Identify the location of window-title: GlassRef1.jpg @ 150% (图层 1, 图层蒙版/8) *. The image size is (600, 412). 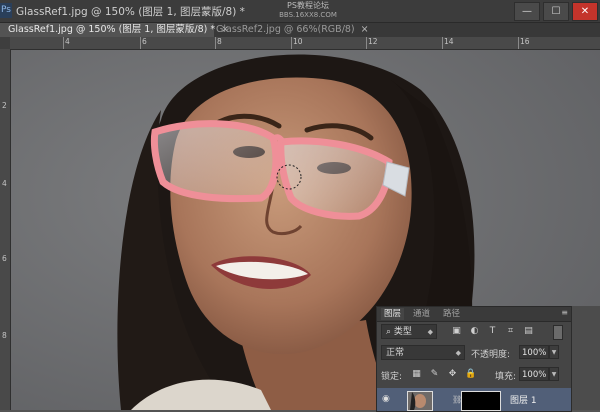
(130, 12).